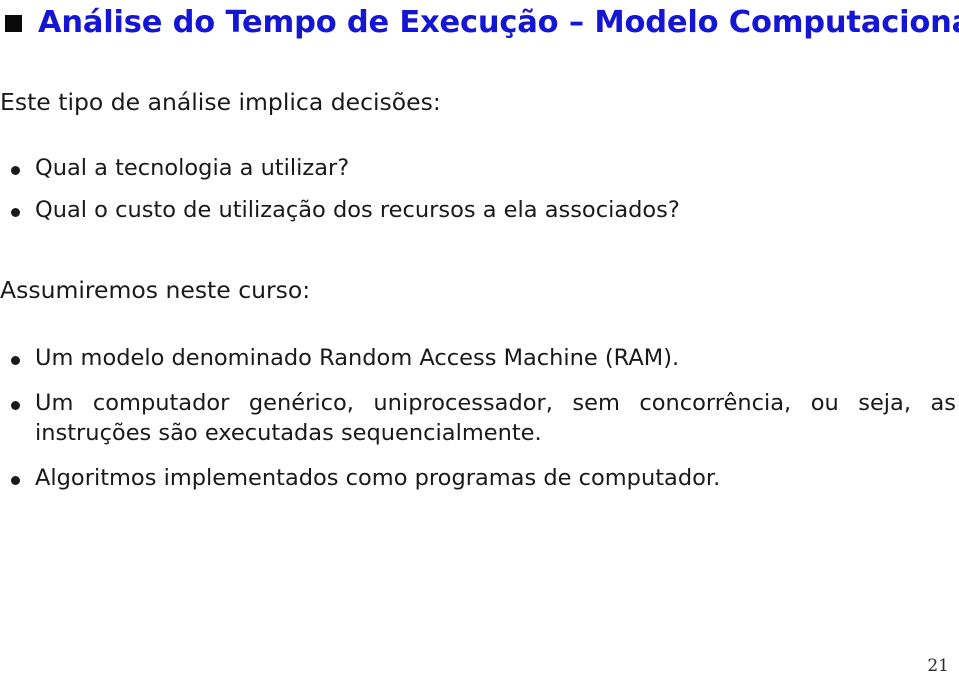  Describe the element at coordinates (938, 666) in the screenshot. I see `page-number: 21` at that location.